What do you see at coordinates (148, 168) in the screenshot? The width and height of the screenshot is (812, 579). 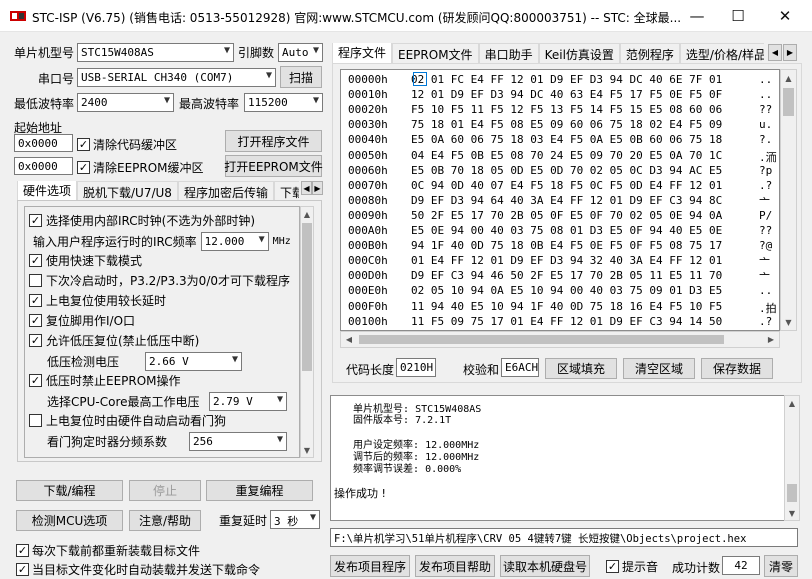 I see `clear-eeprom-buffer-label: 清除EEPROM缓冲区` at bounding box center [148, 168].